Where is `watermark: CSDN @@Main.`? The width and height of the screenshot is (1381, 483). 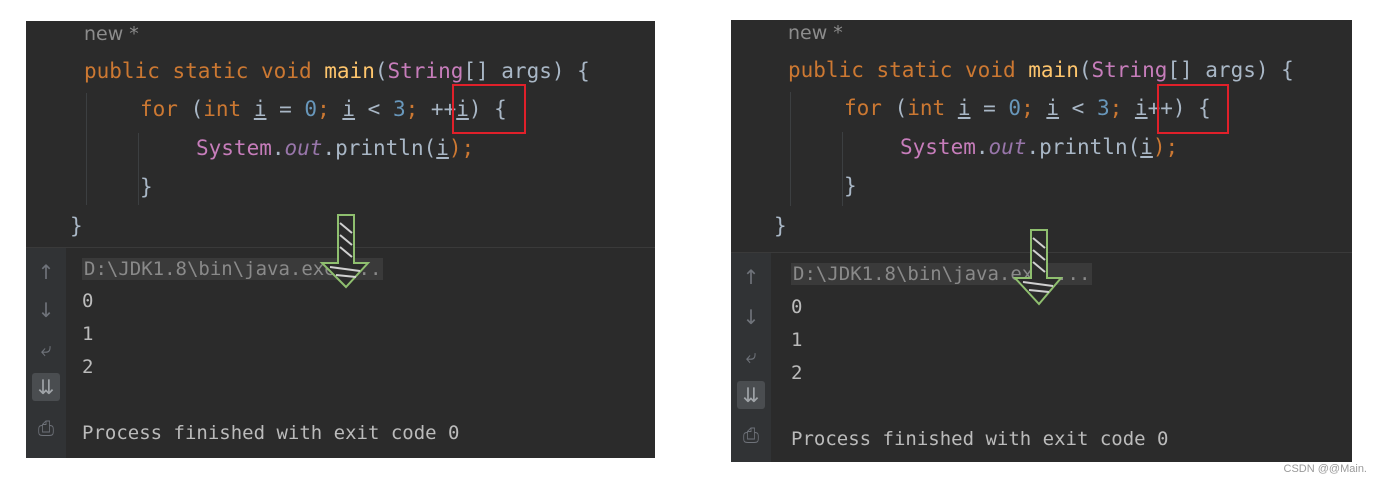 watermark: CSDN @@Main. is located at coordinates (1325, 469).